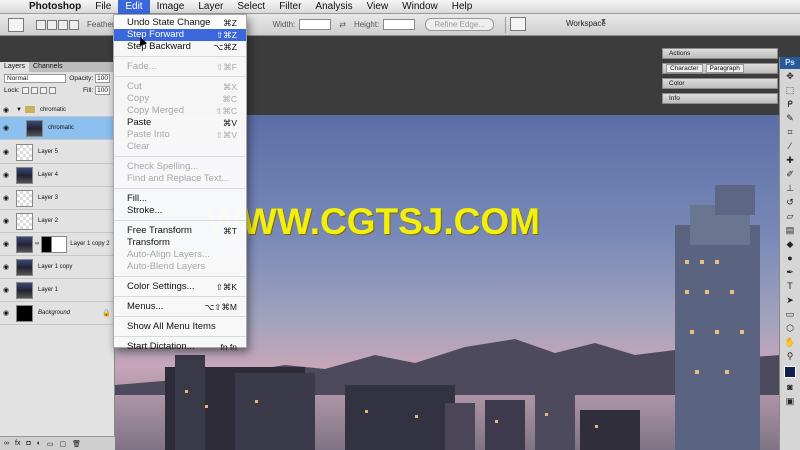 The image size is (800, 450). I want to click on menu-item-auto-blend: Auto-Blend Layers, so click(180, 267).